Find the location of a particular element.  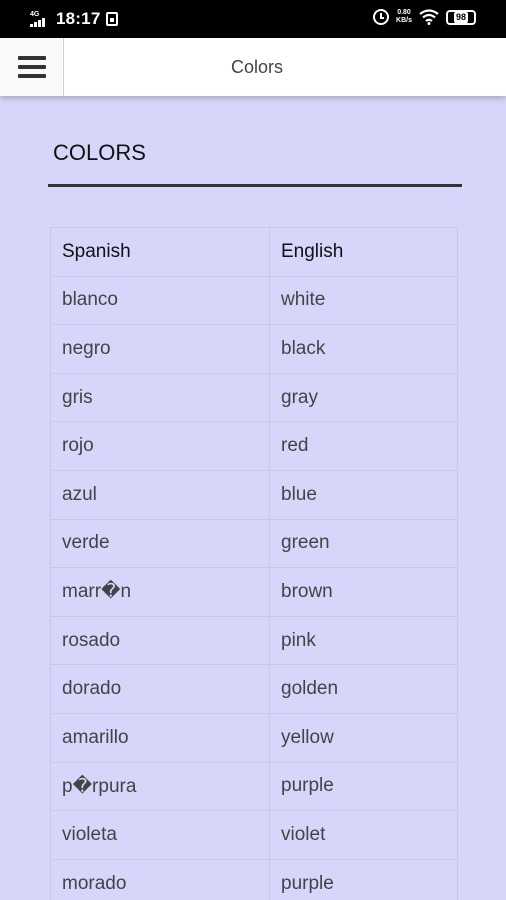

english-word: white is located at coordinates (363, 300).